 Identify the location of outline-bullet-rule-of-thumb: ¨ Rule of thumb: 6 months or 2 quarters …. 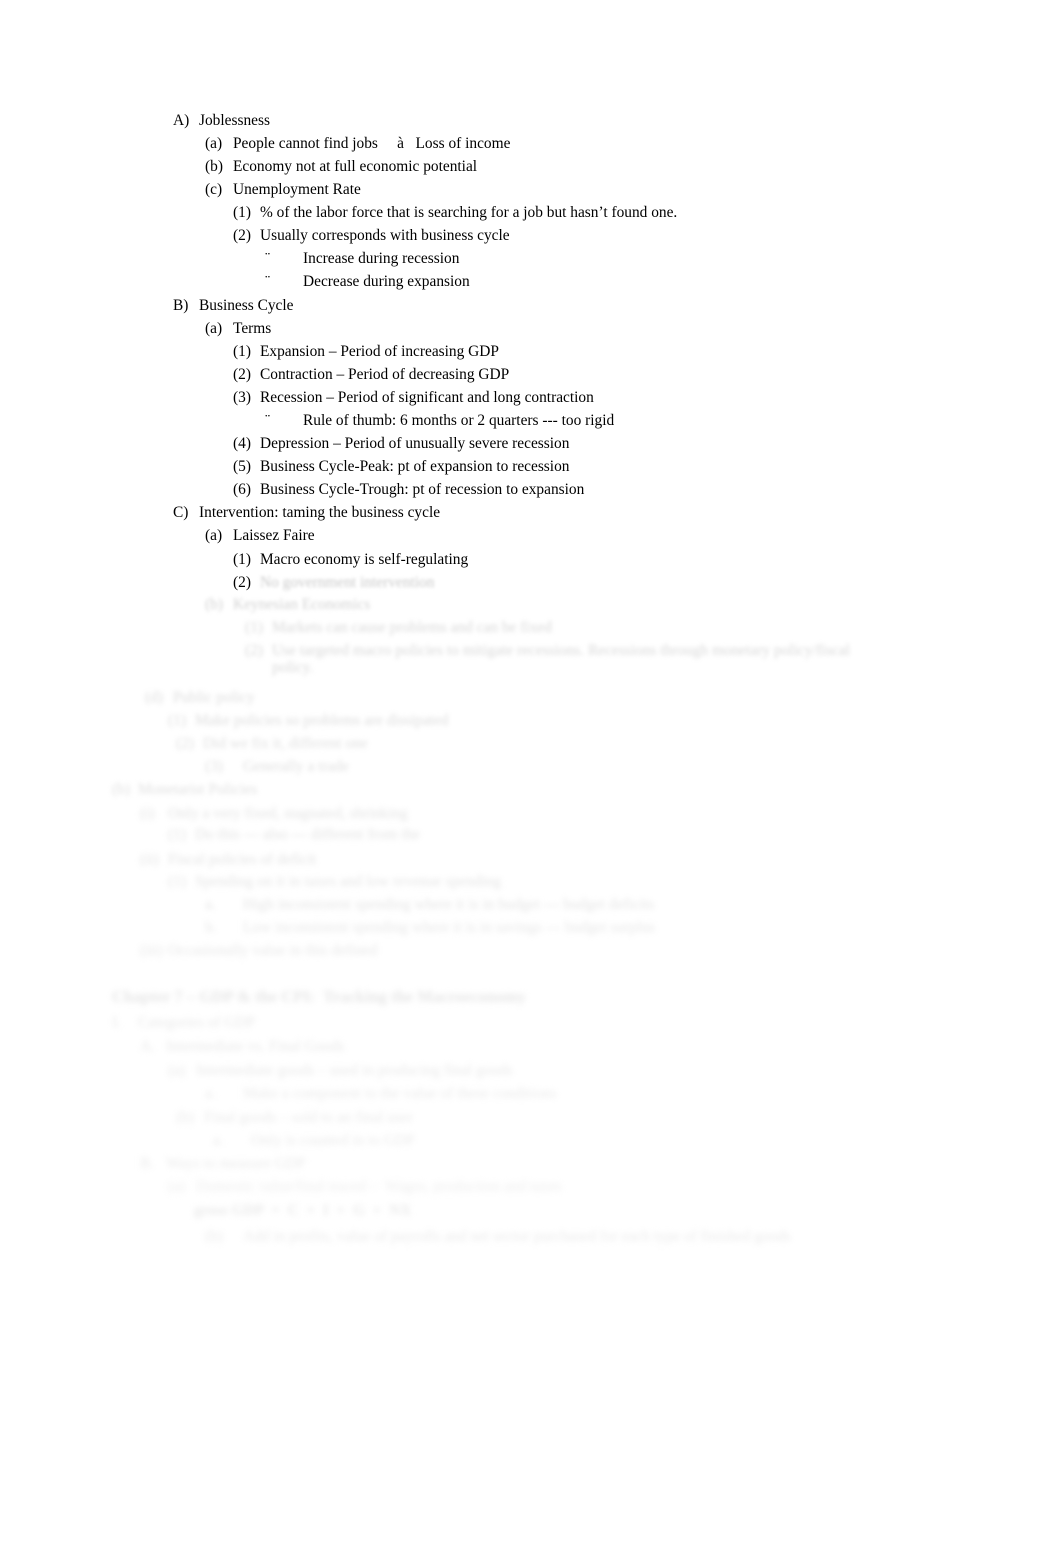
(439, 420).